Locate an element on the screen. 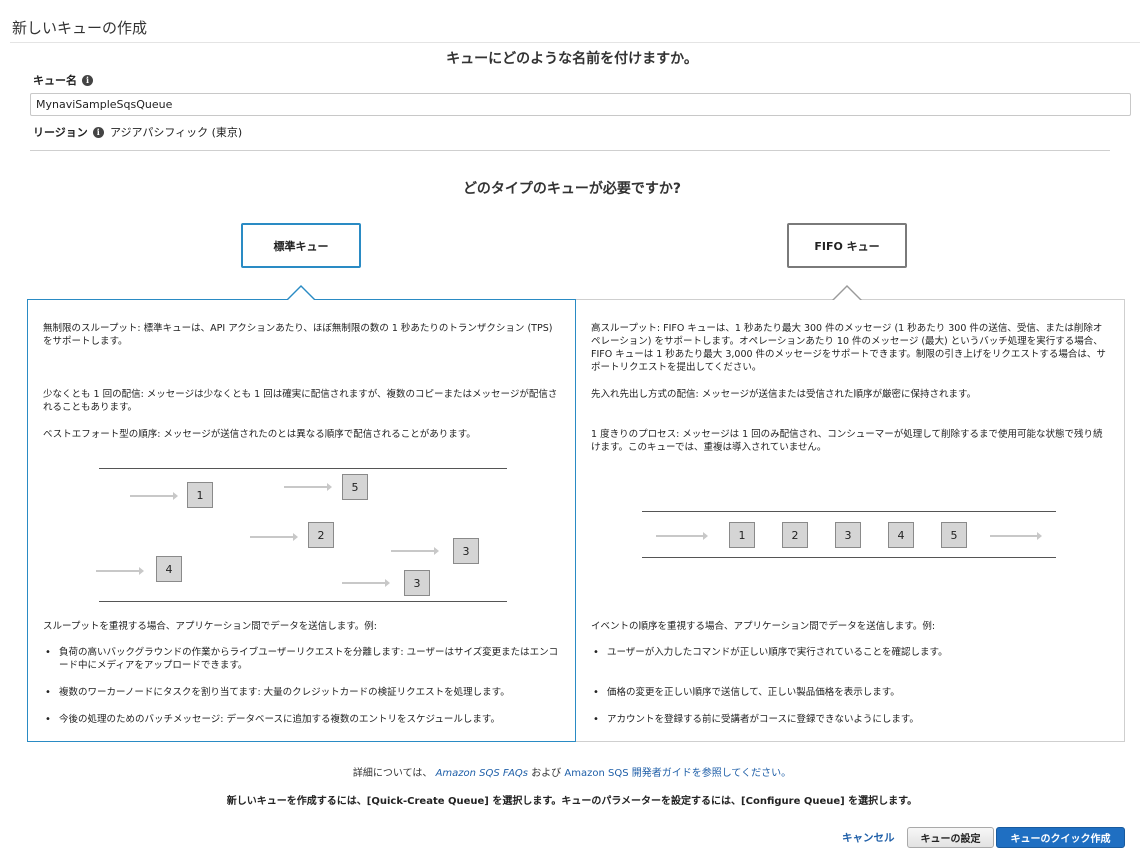  queue-name-label-text: キュー名 is located at coordinates (55, 80).